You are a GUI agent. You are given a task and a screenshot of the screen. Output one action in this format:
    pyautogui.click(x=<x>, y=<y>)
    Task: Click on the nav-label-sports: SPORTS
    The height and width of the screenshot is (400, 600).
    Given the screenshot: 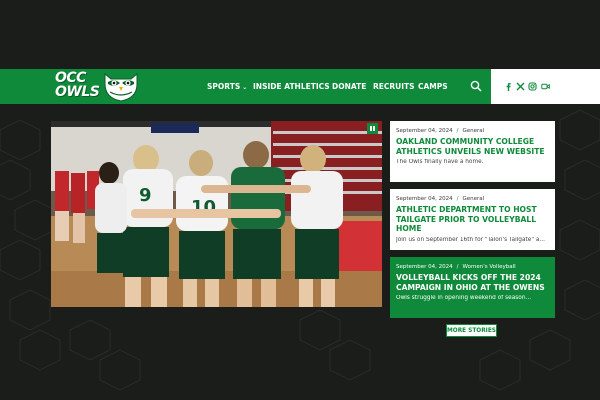 What is the action you would take?
    pyautogui.click(x=224, y=86)
    